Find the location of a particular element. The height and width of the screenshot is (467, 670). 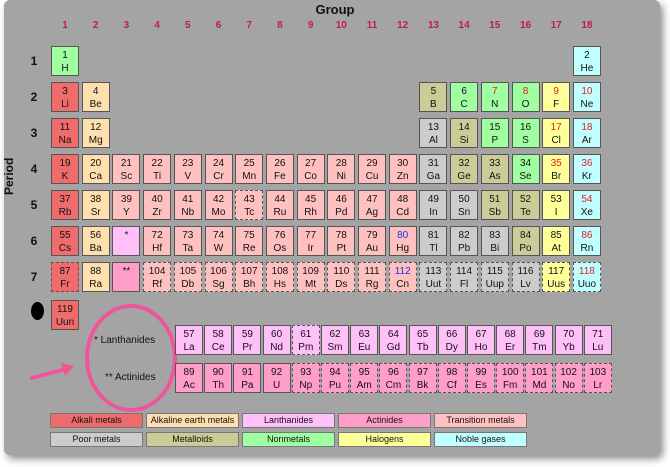

pointer-arrow-icon is located at coordinates (52, 371).